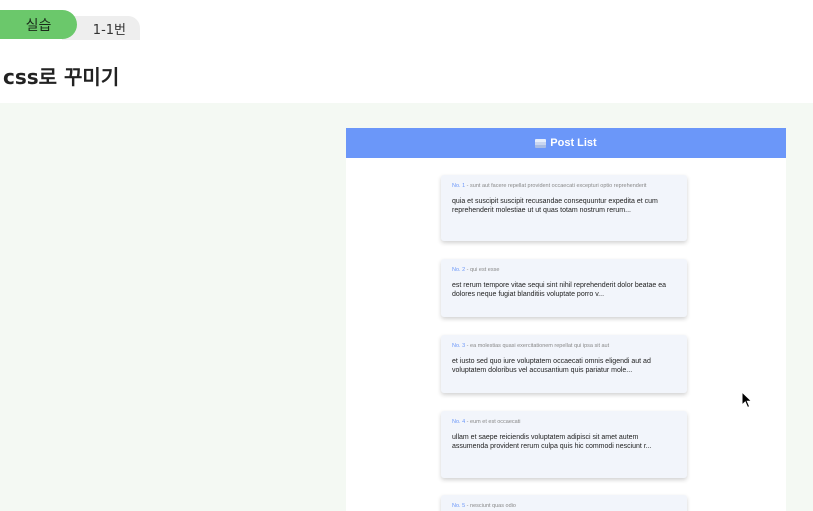 This screenshot has width=813, height=511. What do you see at coordinates (564, 422) in the screenshot?
I see `post-meta: No. 4 - eum et est occaecati` at bounding box center [564, 422].